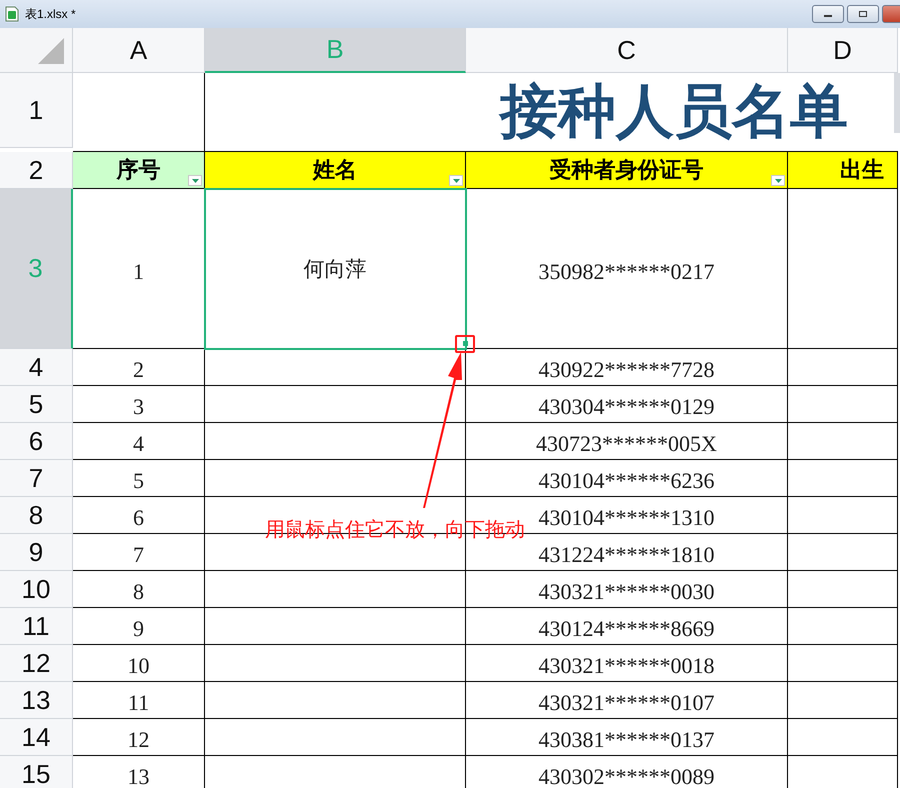  I want to click on table-cell: 430381******0137, so click(627, 737).